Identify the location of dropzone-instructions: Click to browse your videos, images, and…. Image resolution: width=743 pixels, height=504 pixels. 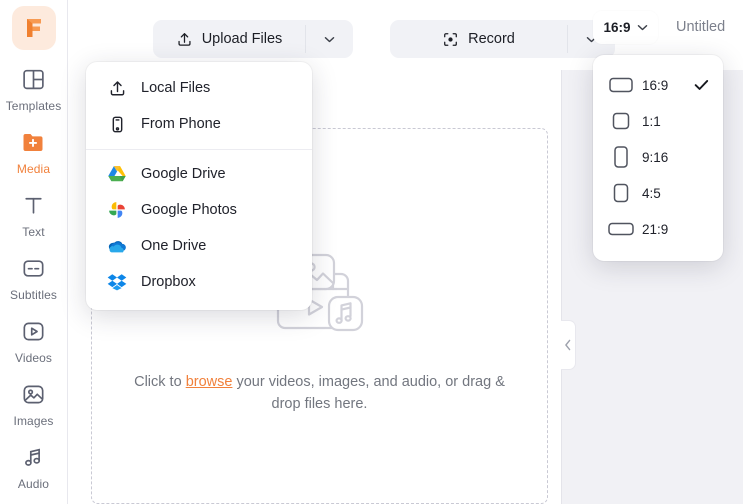
(320, 393).